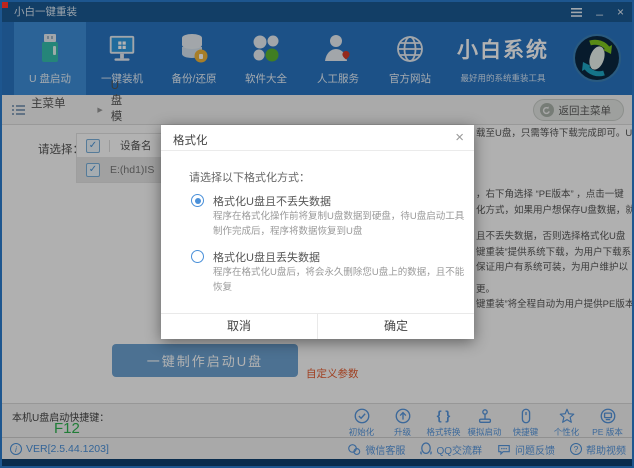 The width and height of the screenshot is (634, 468). What do you see at coordinates (339, 280) in the screenshot?
I see `radio-lose-data-desc: 程序在格式化U盘后，将会永久删除您U盘上的数据，且不能恢复` at bounding box center [339, 280].